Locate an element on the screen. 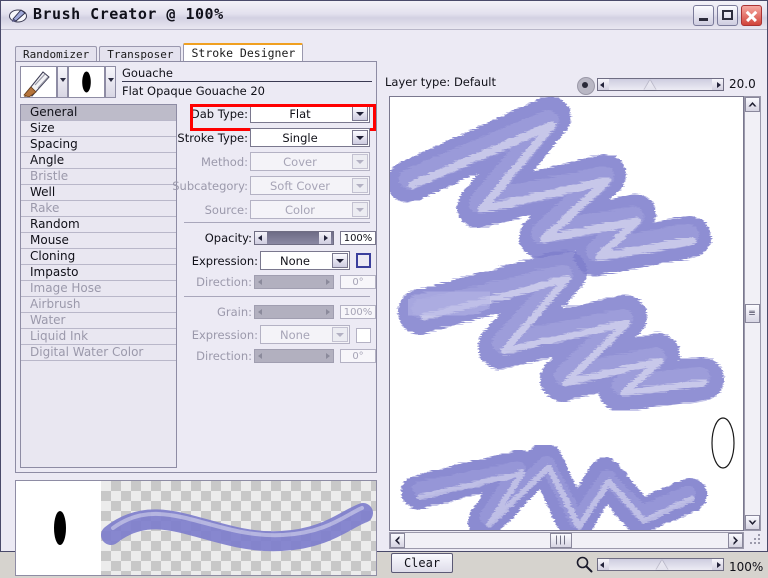  horizontal-scroll-thumb: ||| is located at coordinates (561, 540).